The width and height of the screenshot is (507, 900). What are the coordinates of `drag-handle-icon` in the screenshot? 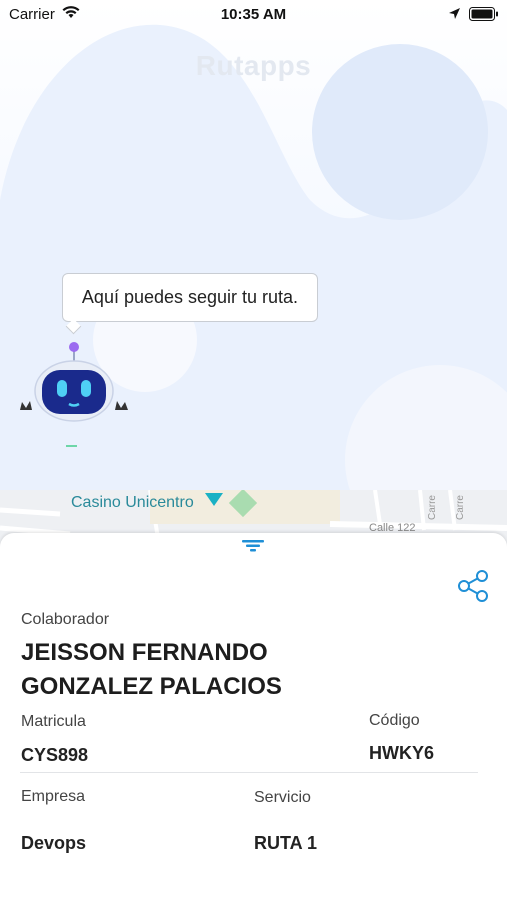 It's located at (254, 547).